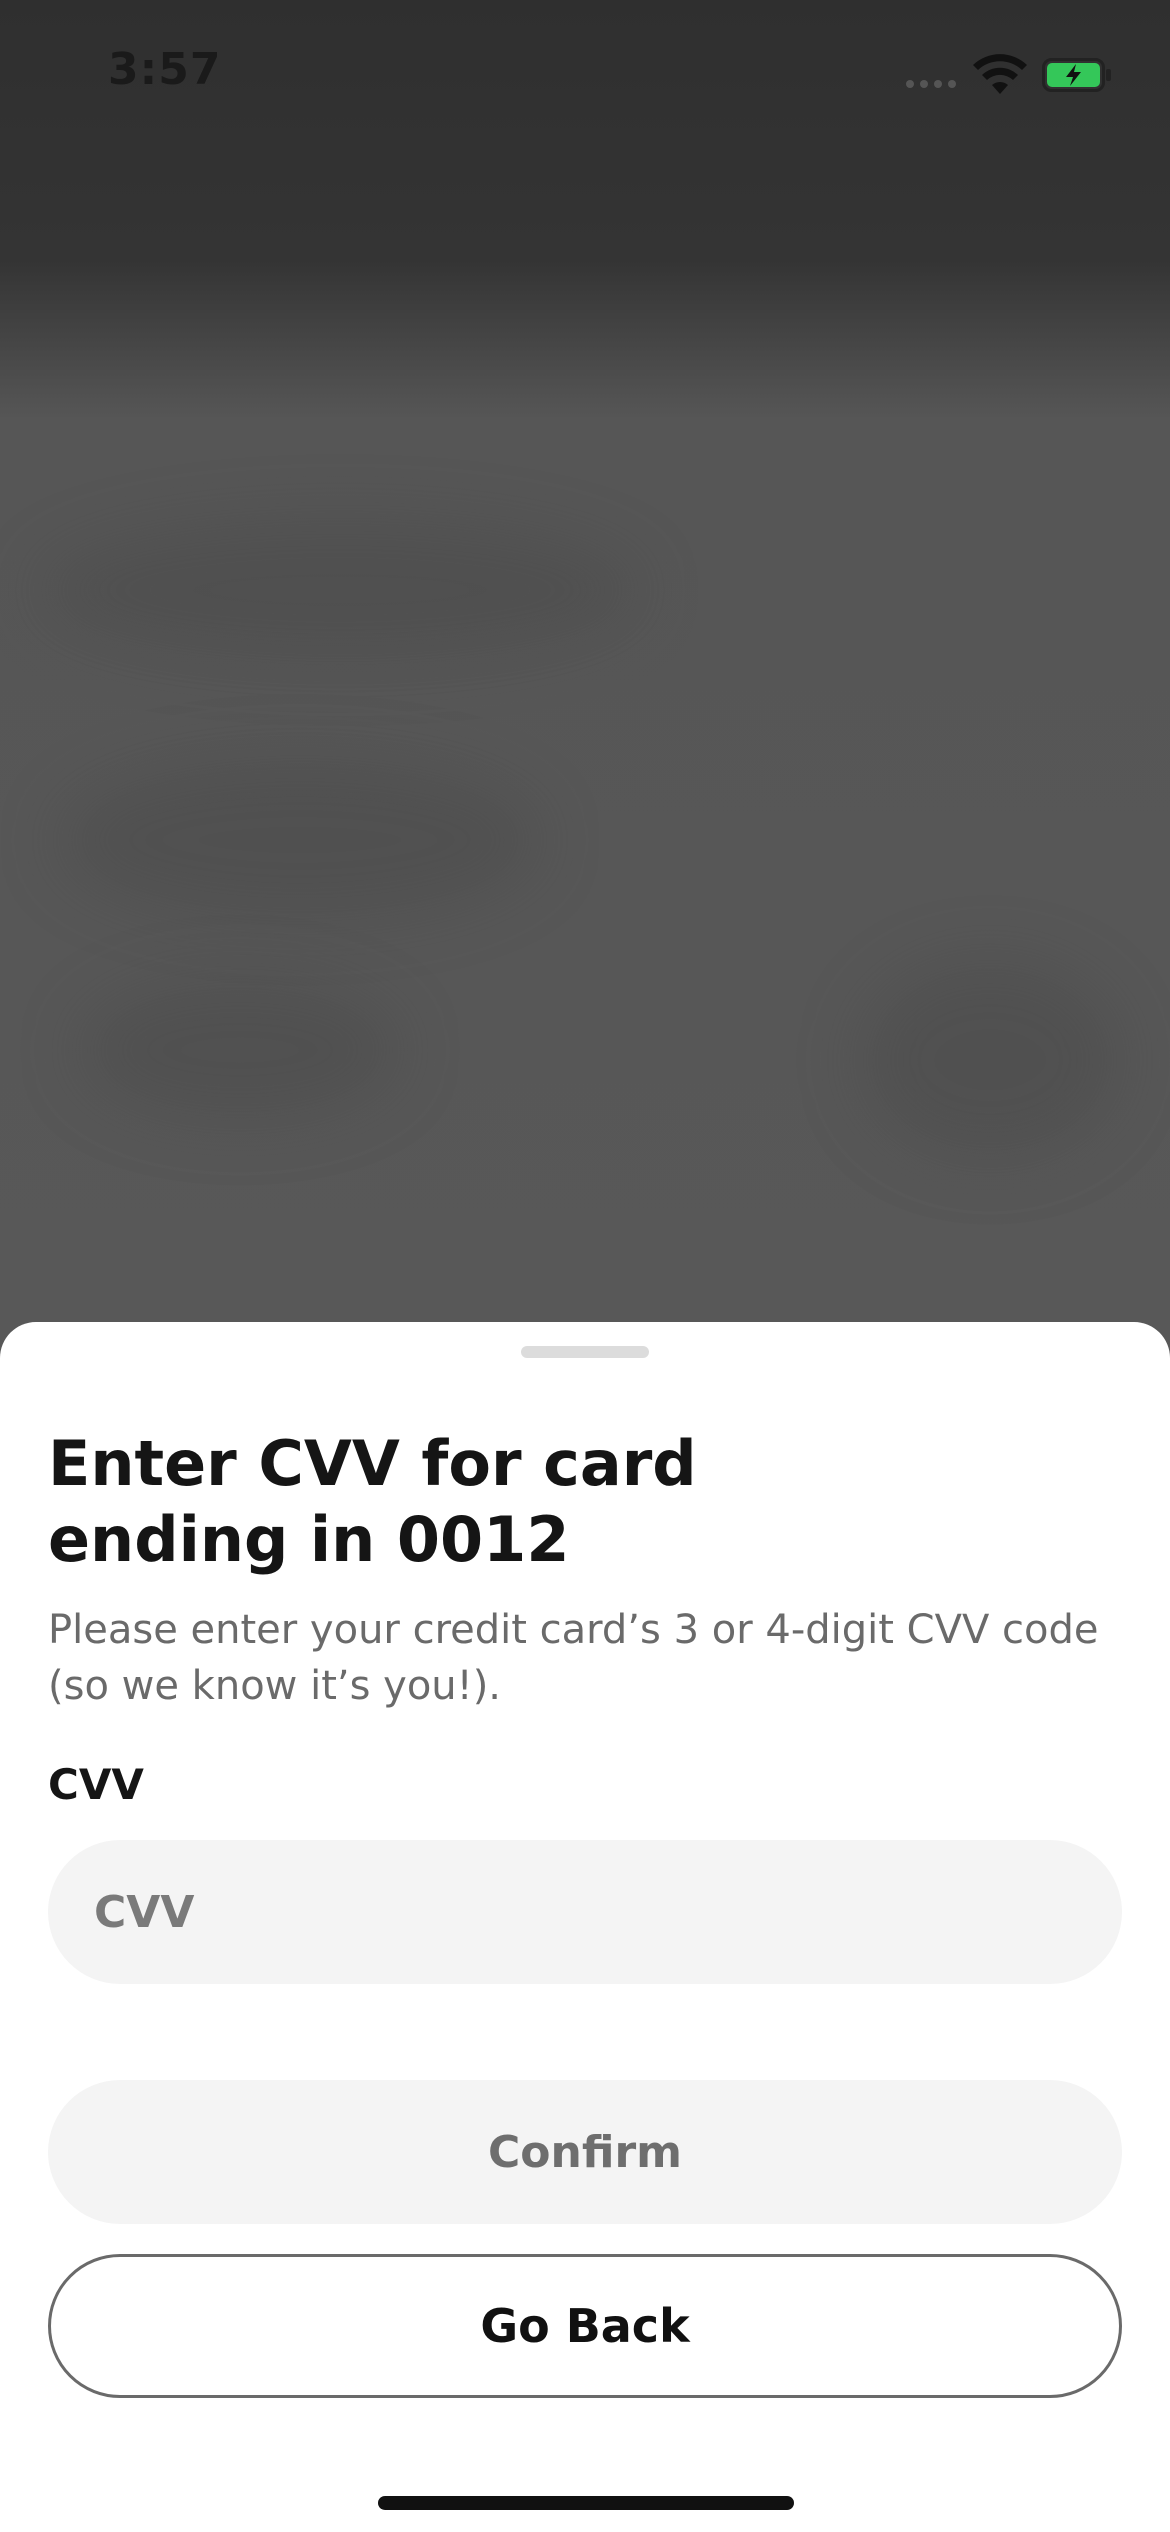  What do you see at coordinates (1076, 75) in the screenshot?
I see `battery-charging-icon` at bounding box center [1076, 75].